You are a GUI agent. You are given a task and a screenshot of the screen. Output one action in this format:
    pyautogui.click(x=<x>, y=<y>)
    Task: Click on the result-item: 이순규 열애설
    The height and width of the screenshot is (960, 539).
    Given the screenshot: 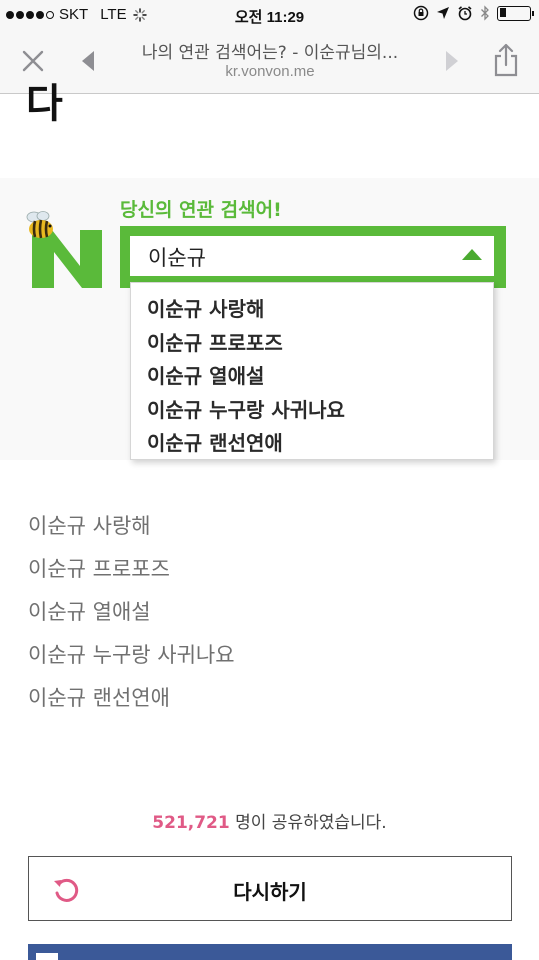 What is the action you would take?
    pyautogui.click(x=89, y=612)
    